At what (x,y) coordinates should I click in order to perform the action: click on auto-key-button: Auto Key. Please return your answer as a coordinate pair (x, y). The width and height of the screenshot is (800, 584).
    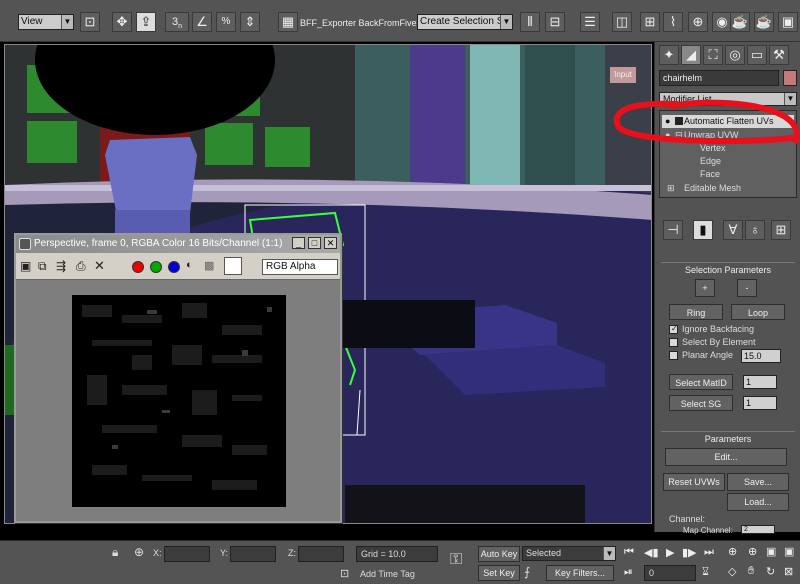
    Looking at the image, I should click on (499, 554).